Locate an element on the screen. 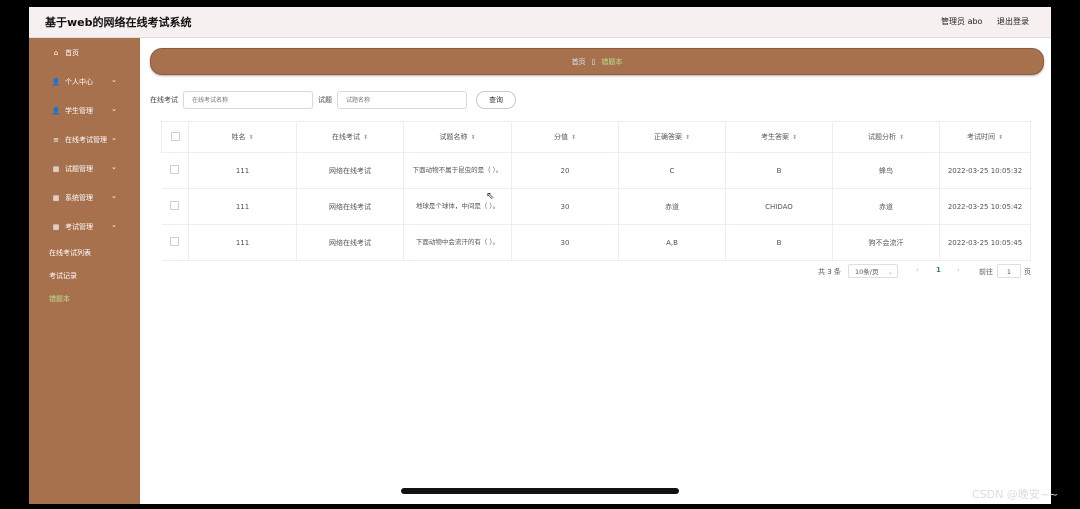 This screenshot has height=509, width=1080. sidebar-item-label: 个人中心 is located at coordinates (79, 81).